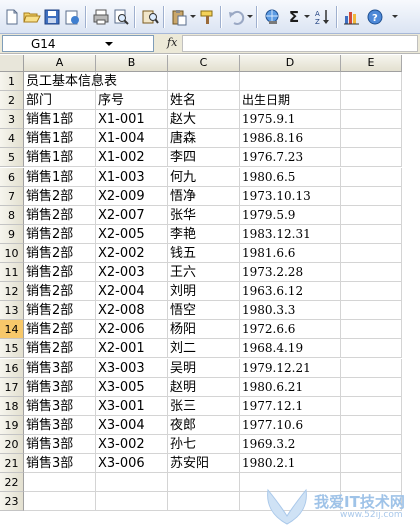 This screenshot has height=532, width=420. What do you see at coordinates (290, 120) in the screenshot?
I see `cell-d3: 1975.9.1` at bounding box center [290, 120].